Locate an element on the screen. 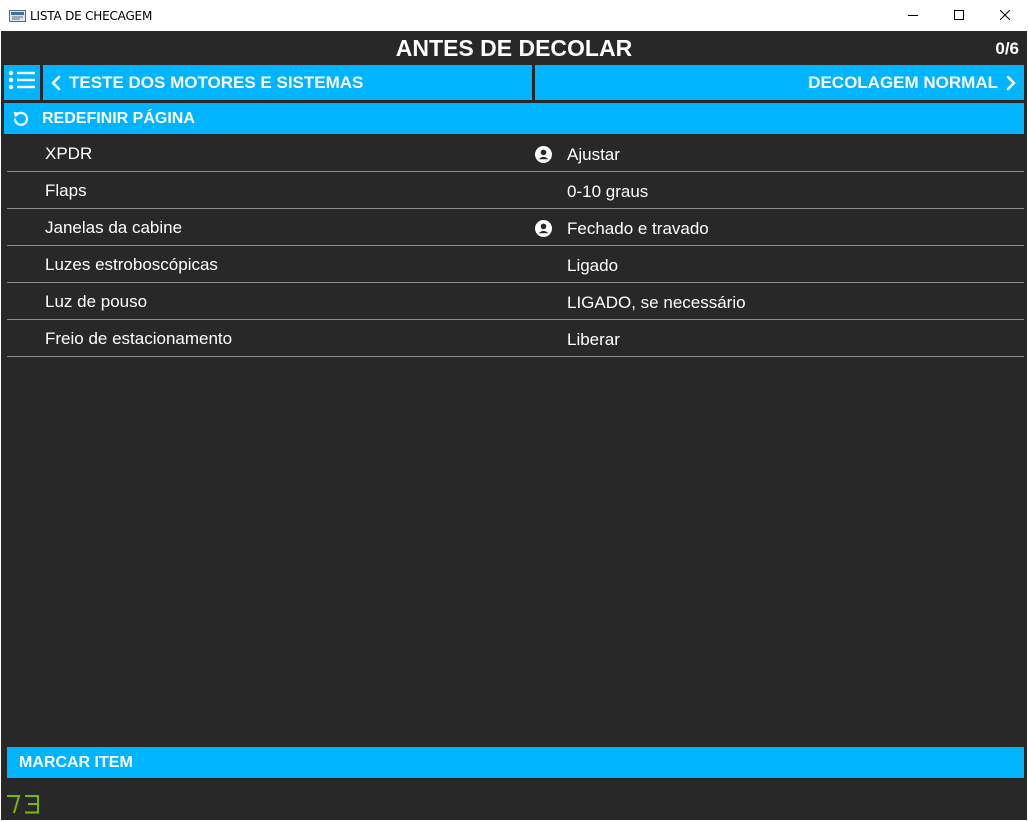 This screenshot has width=1028, height=821. item-value: Ligado is located at coordinates (593, 265).